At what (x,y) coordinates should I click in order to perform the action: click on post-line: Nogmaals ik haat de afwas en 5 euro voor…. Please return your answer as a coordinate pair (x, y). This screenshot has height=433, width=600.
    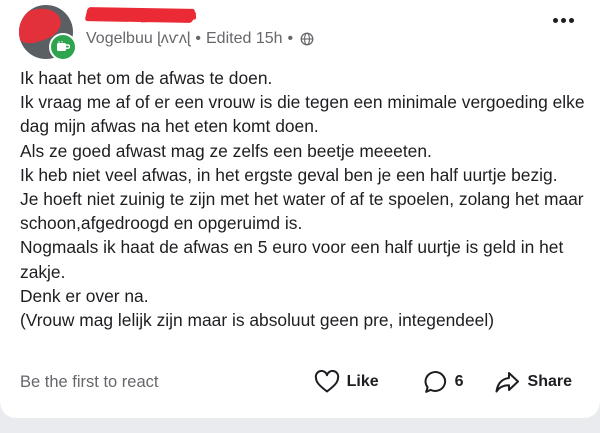
    Looking at the image, I should click on (292, 259).